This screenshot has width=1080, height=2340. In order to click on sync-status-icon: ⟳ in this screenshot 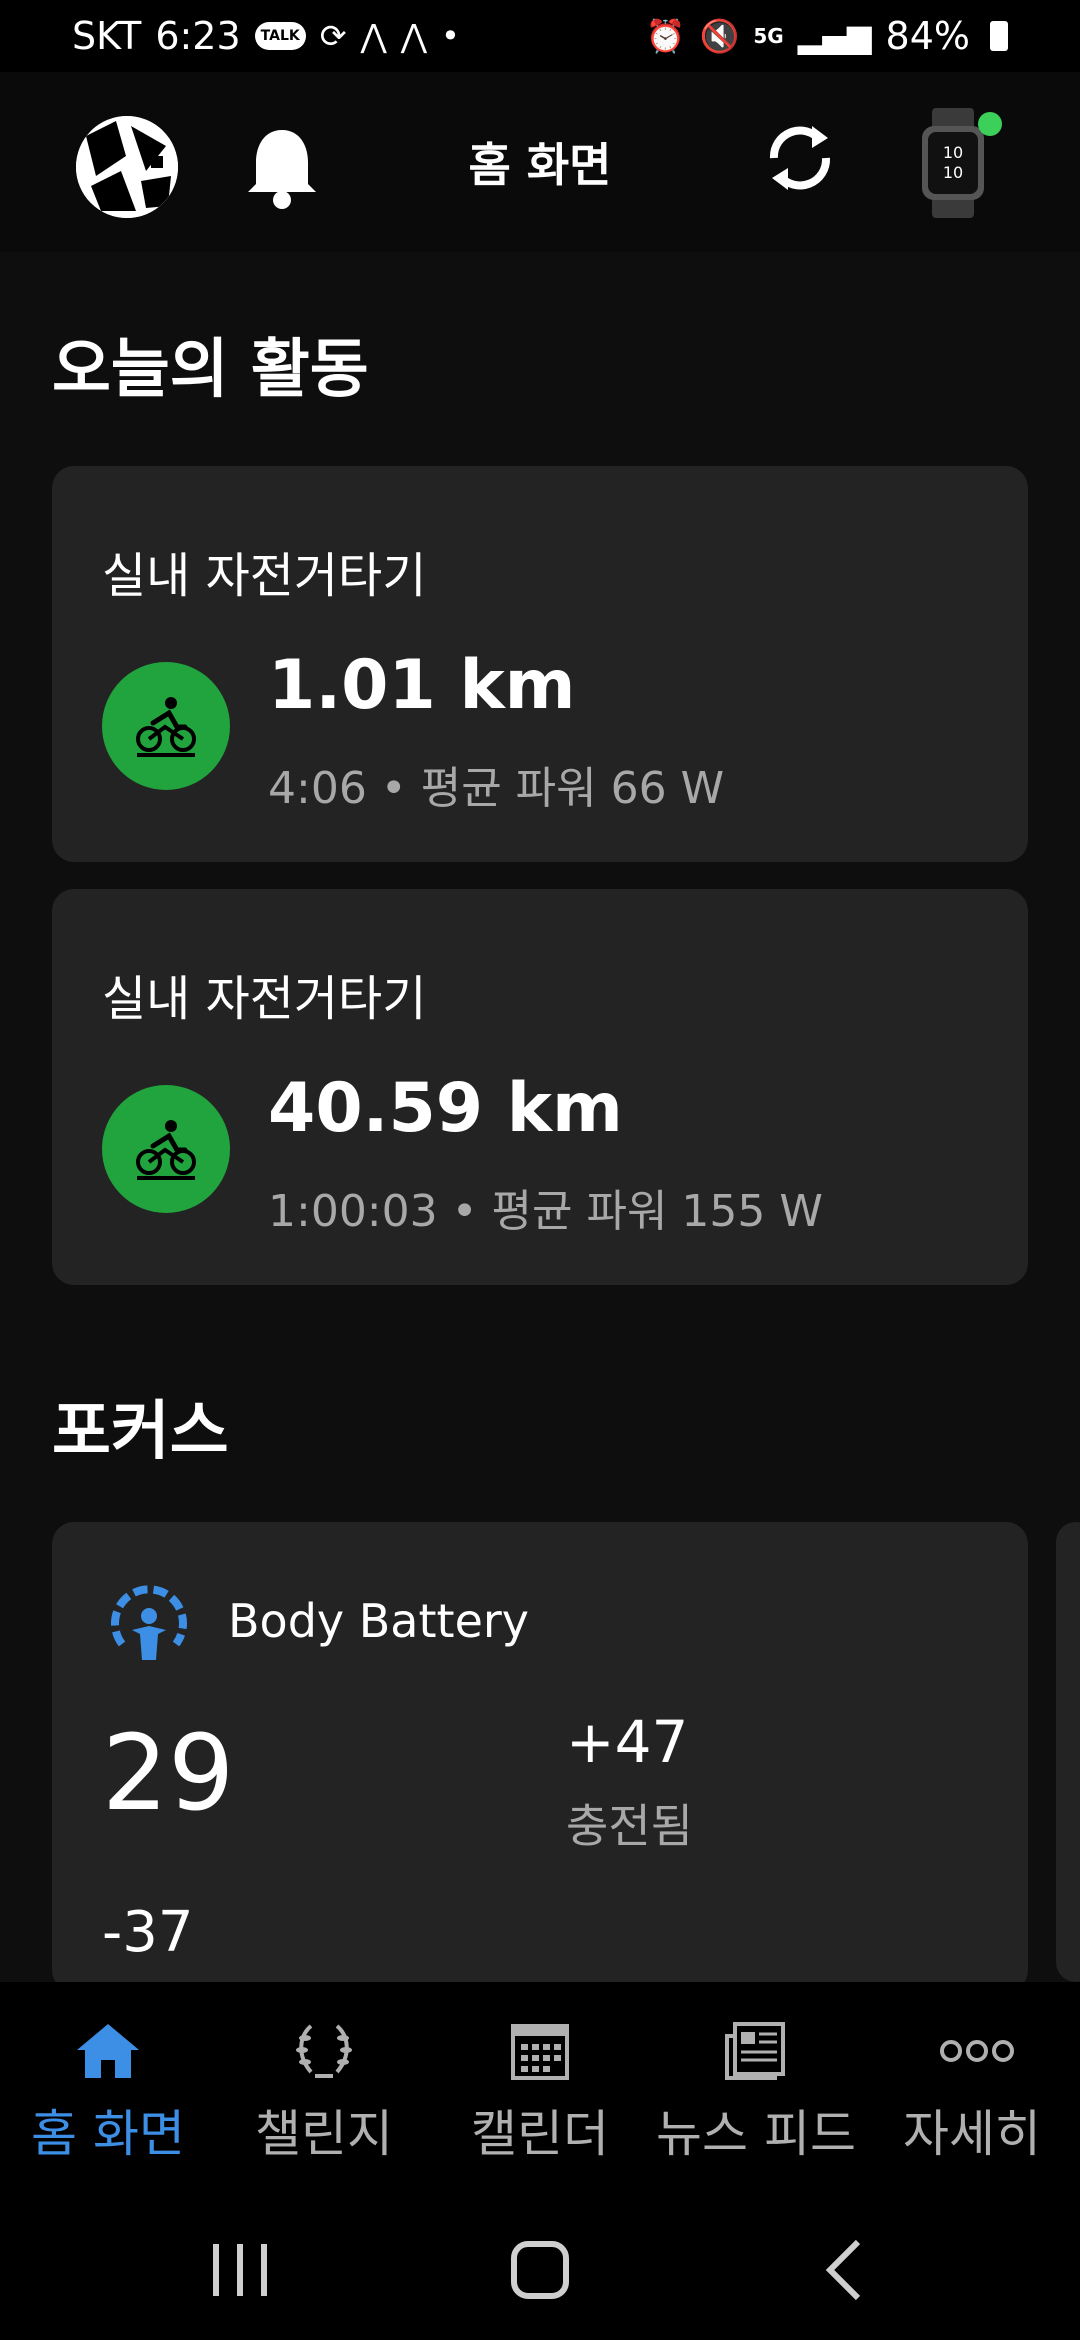, I will do `click(333, 36)`.